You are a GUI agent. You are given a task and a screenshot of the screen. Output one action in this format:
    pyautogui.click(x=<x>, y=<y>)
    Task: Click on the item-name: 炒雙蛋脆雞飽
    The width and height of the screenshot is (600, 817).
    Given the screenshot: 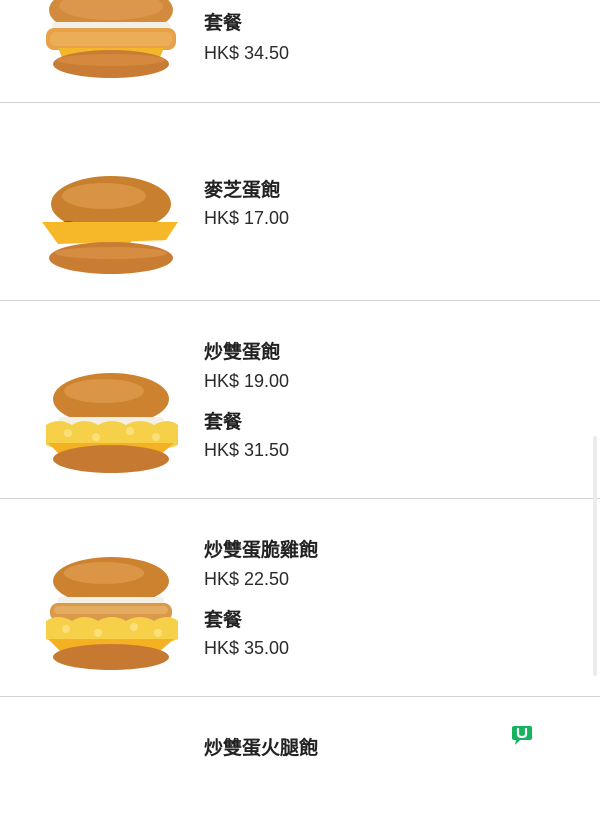 What is the action you would take?
    pyautogui.click(x=261, y=550)
    